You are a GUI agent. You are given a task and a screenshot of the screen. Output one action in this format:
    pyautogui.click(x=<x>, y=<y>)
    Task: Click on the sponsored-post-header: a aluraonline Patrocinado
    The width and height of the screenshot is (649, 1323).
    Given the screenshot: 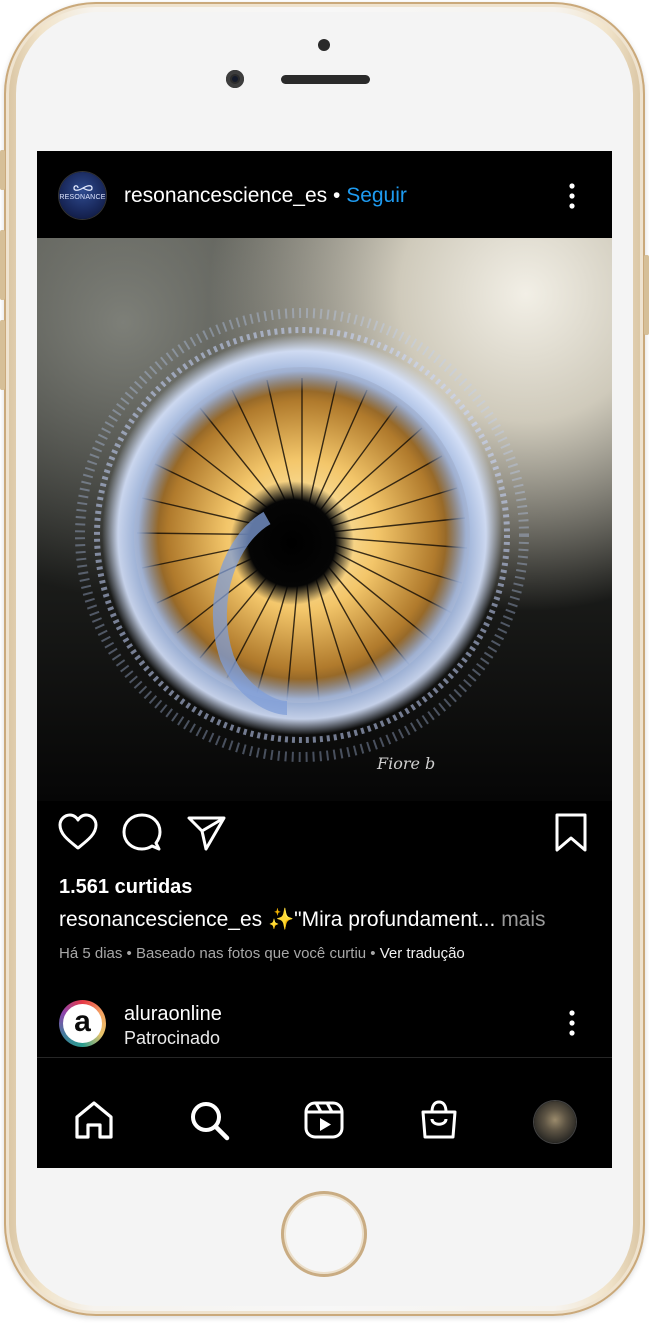 What is the action you would take?
    pyautogui.click(x=324, y=1024)
    